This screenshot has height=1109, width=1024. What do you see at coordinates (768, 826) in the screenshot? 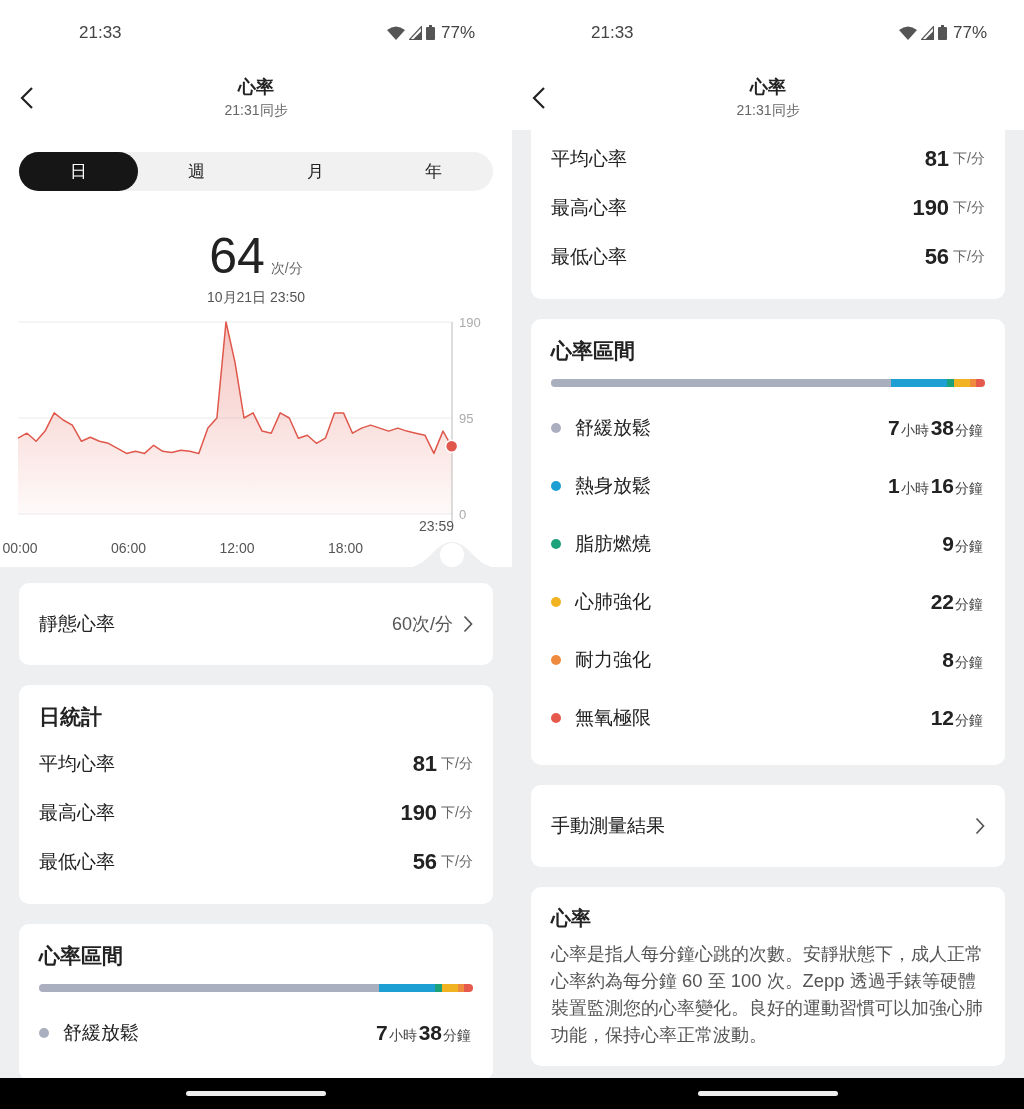
I see `manual-results-row: 手動測量結果` at bounding box center [768, 826].